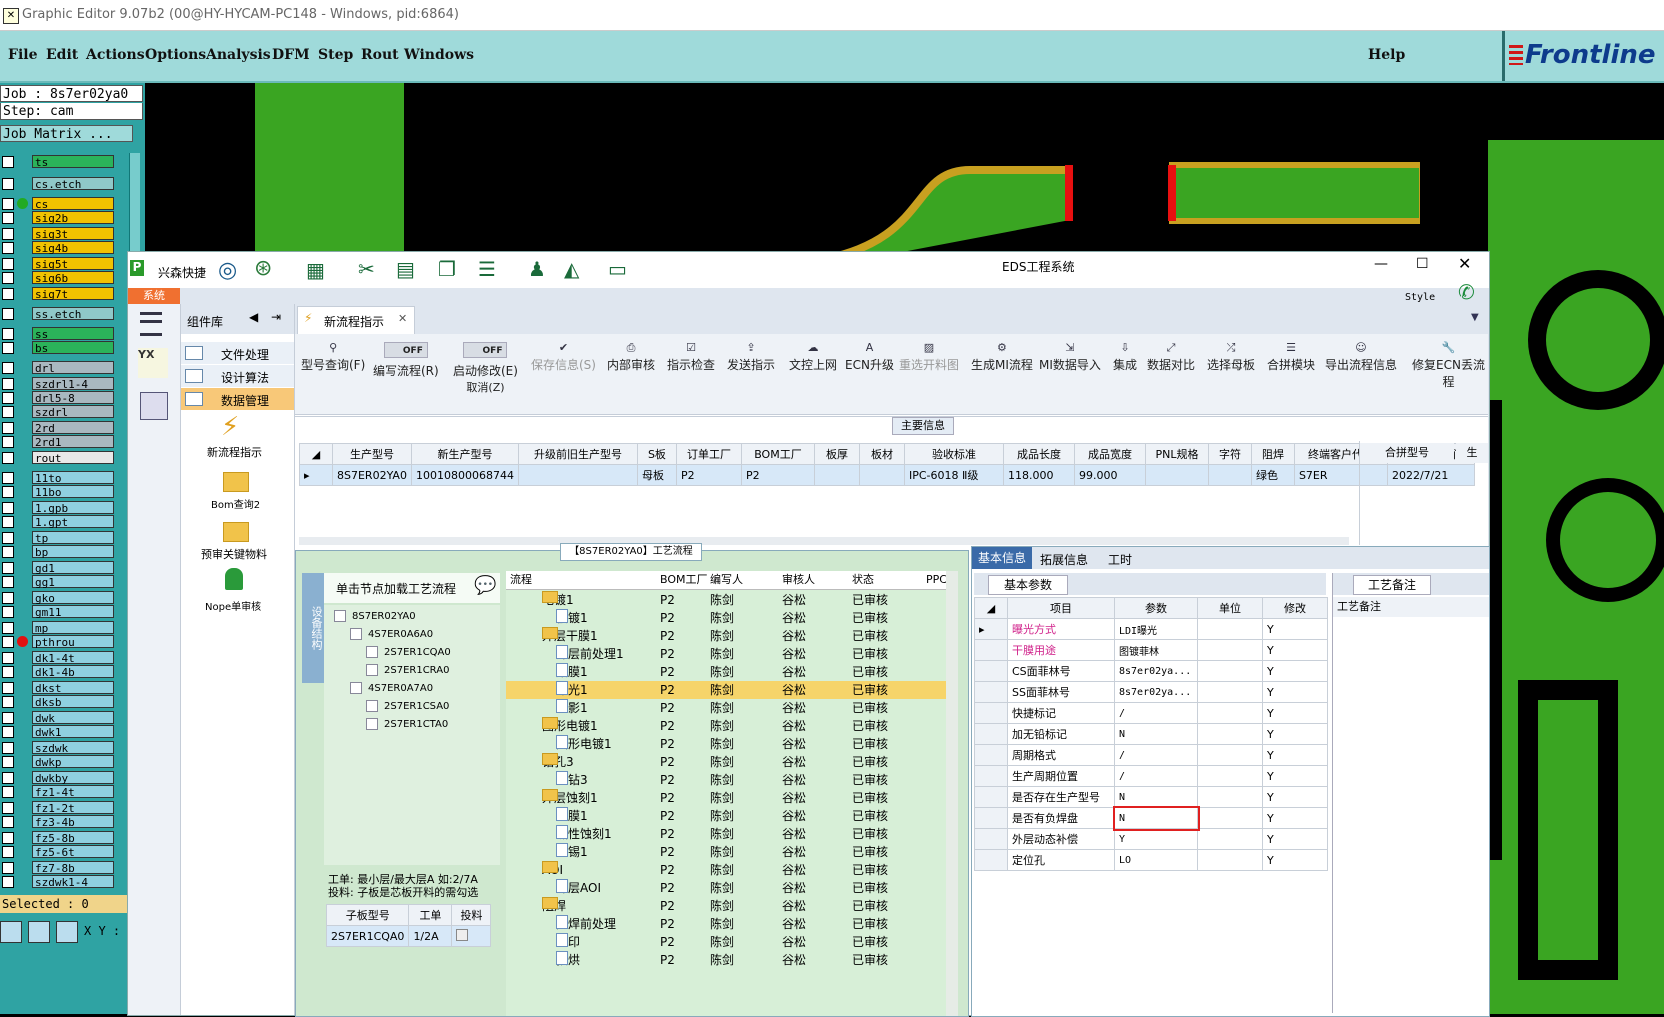  I want to click on table-row: 外层动态补偿 Y Y, so click(1151, 839).